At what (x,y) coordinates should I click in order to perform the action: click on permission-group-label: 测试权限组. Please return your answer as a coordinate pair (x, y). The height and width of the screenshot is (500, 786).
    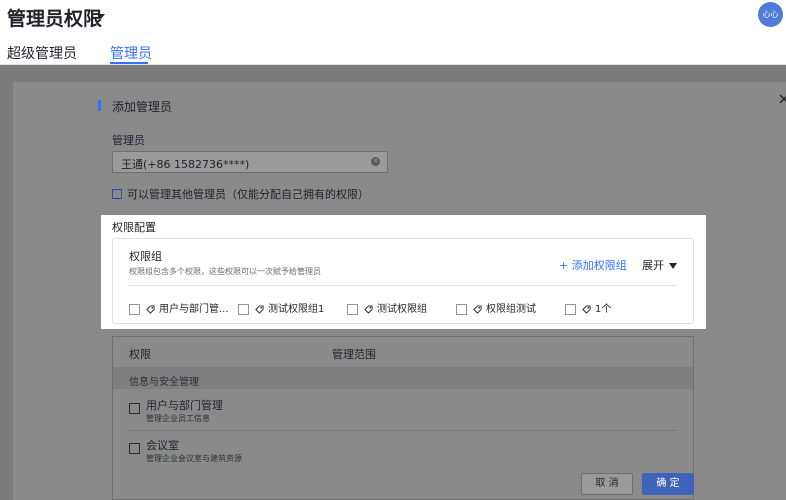
    Looking at the image, I should click on (402, 309).